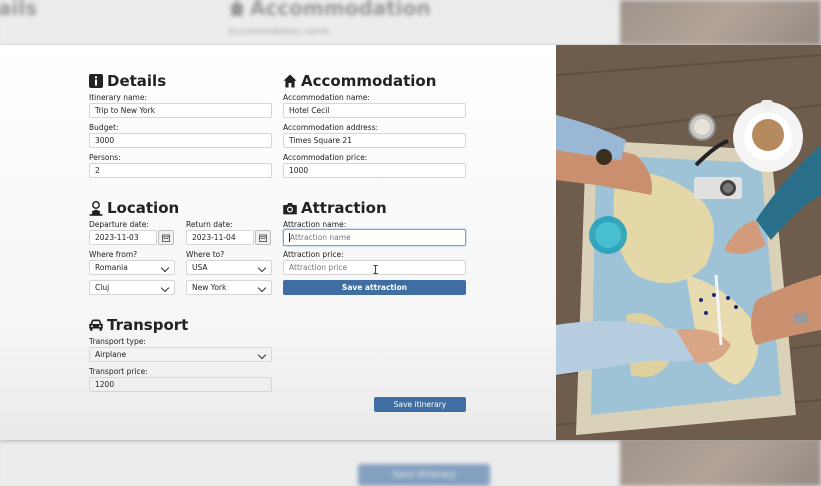 The height and width of the screenshot is (486, 821). What do you see at coordinates (143, 208) in the screenshot?
I see `location-title-text: Location` at bounding box center [143, 208].